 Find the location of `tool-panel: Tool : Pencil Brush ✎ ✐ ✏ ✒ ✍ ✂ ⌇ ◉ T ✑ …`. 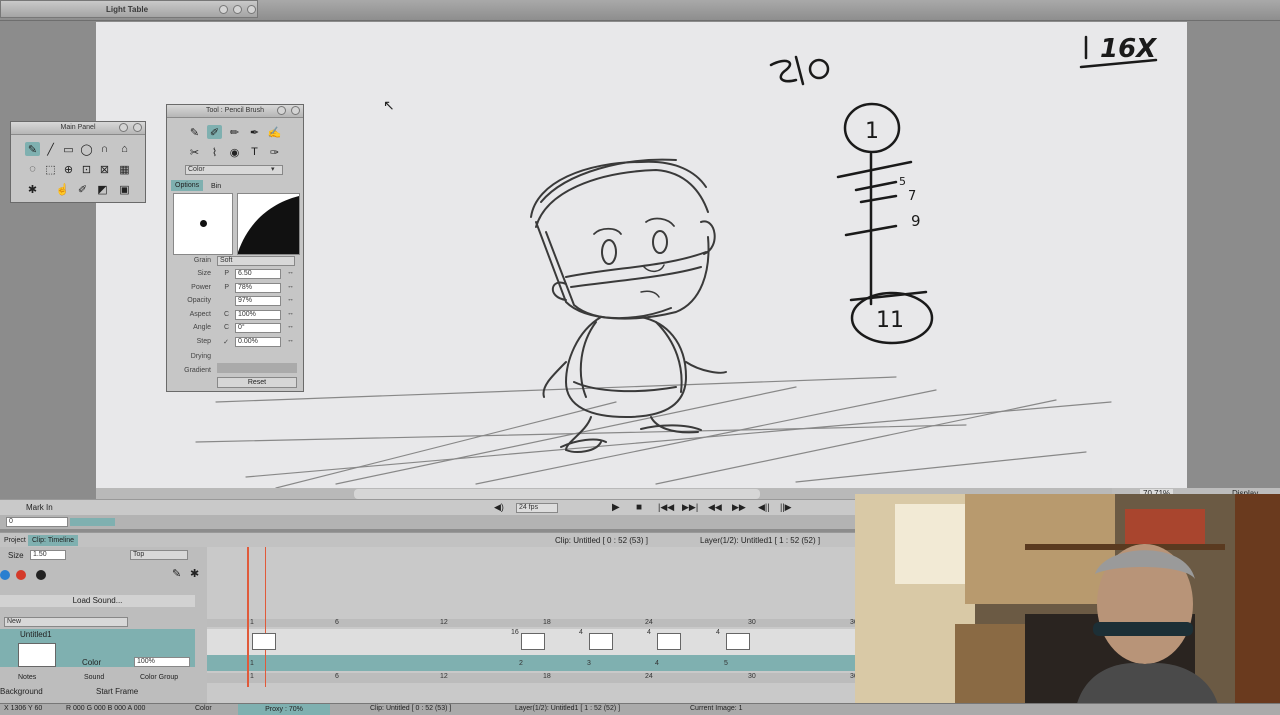

tool-panel: Tool : Pencil Brush ✎ ✐ ✏ ✒ ✍ ✂ ⌇ ◉ T ✑ … is located at coordinates (235, 248).